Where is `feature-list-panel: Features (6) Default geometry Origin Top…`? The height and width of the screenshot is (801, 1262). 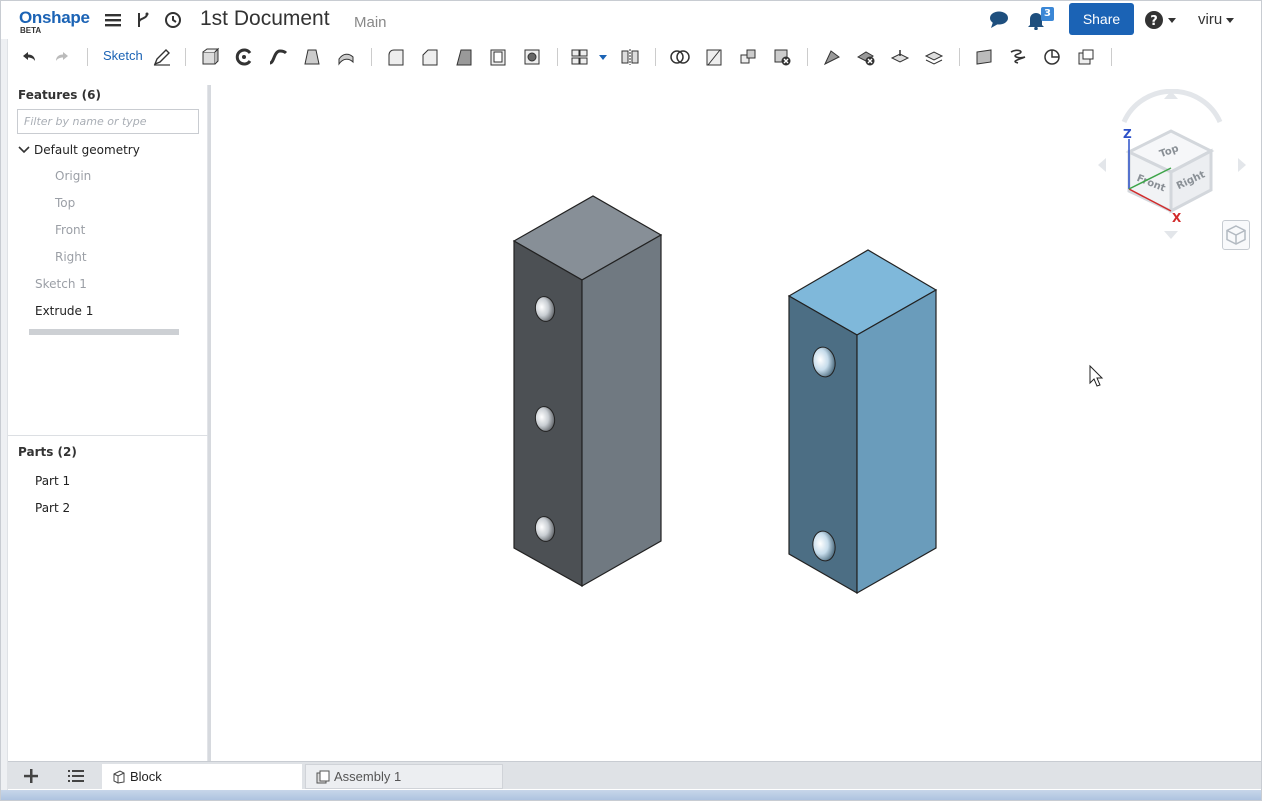
feature-list-panel: Features (6) Default geometry Origin Top… is located at coordinates (108, 423).